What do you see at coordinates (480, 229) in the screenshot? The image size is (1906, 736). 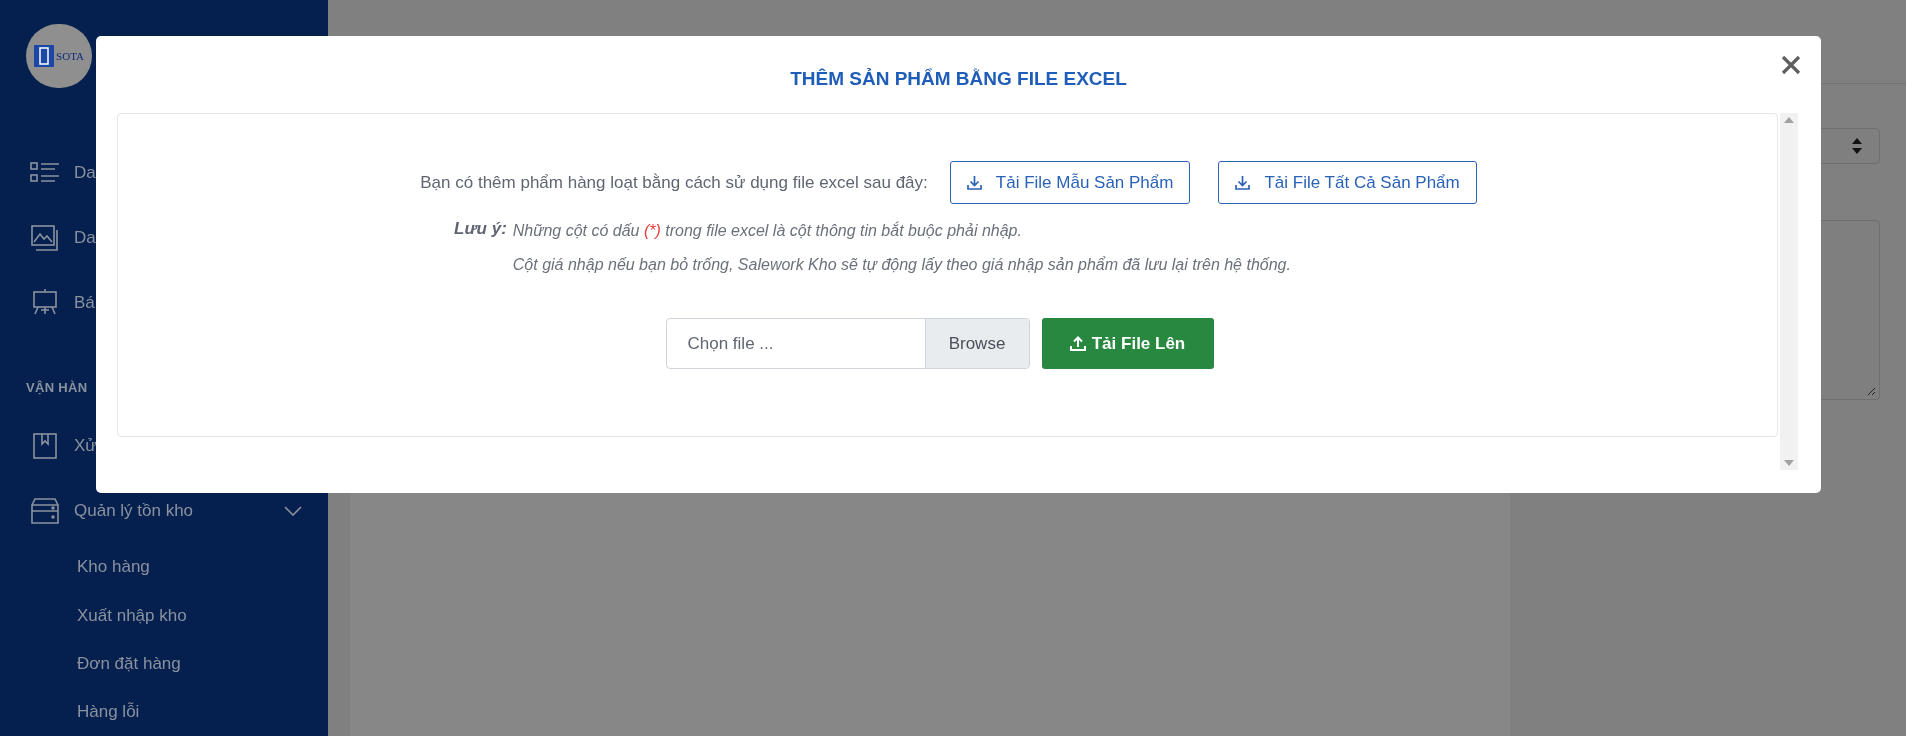 I see `note-label: Lưu ý:` at bounding box center [480, 229].